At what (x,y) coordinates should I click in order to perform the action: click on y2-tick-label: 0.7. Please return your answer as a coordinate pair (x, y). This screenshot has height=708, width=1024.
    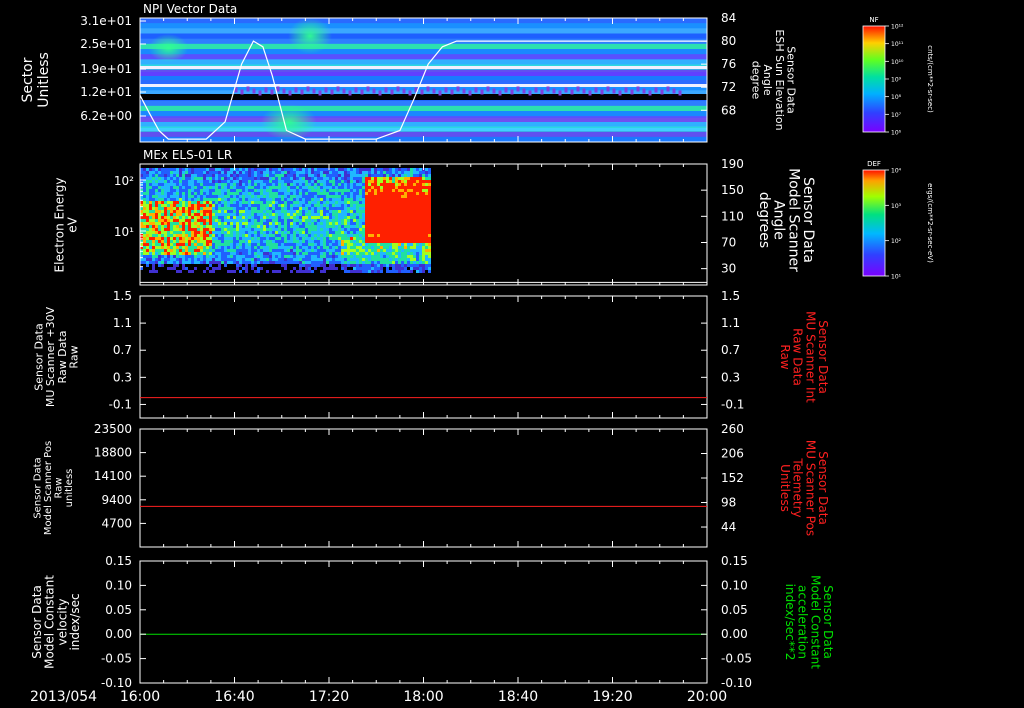
    Looking at the image, I should click on (730, 350).